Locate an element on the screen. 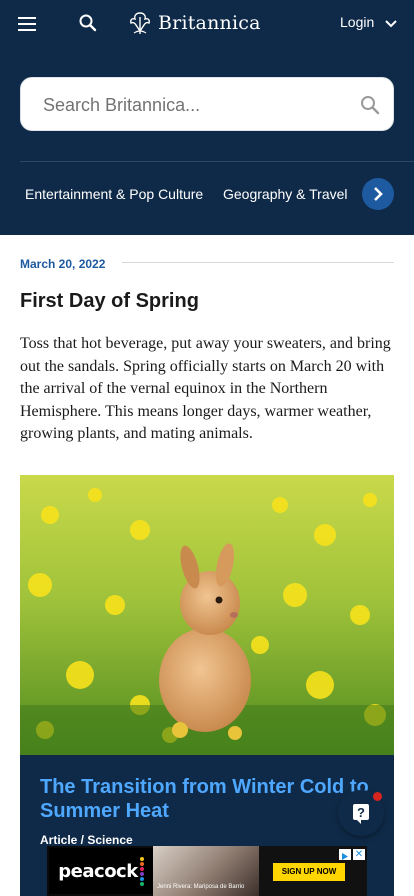  logo-text: Britannica is located at coordinates (209, 23).